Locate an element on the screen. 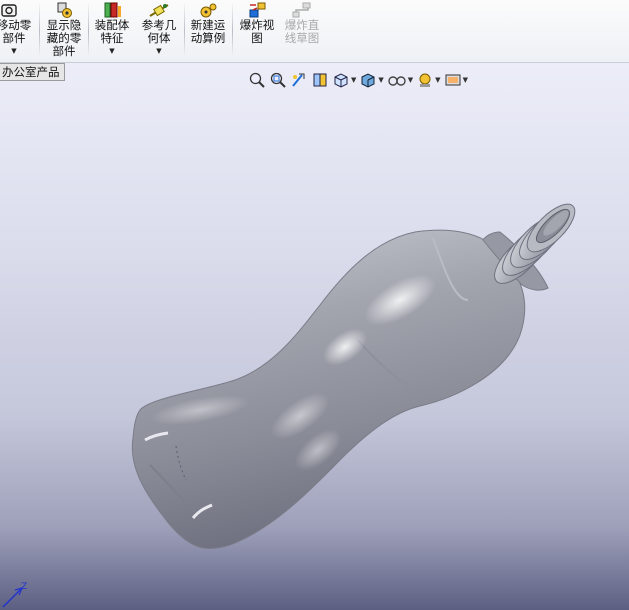 This screenshot has width=629, height=610. section-view-button is located at coordinates (320, 80).